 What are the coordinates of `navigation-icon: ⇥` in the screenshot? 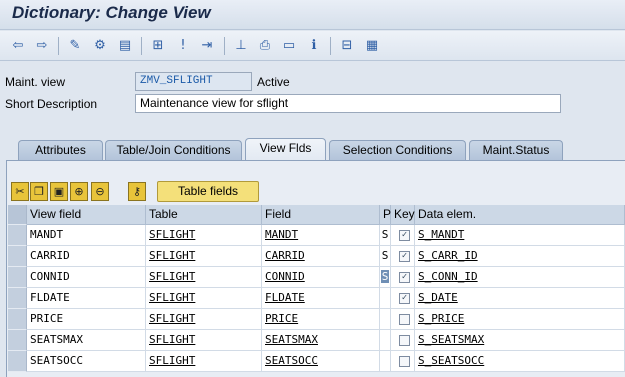 It's located at (207, 46).